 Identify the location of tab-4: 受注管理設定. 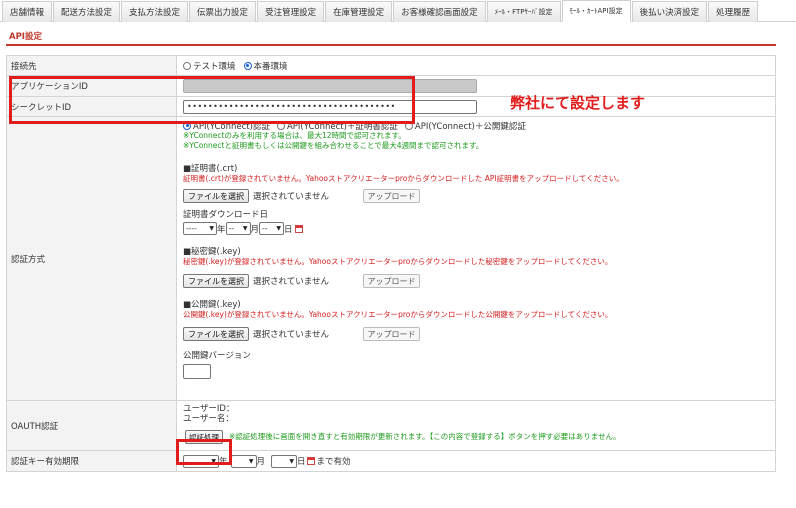
(291, 11).